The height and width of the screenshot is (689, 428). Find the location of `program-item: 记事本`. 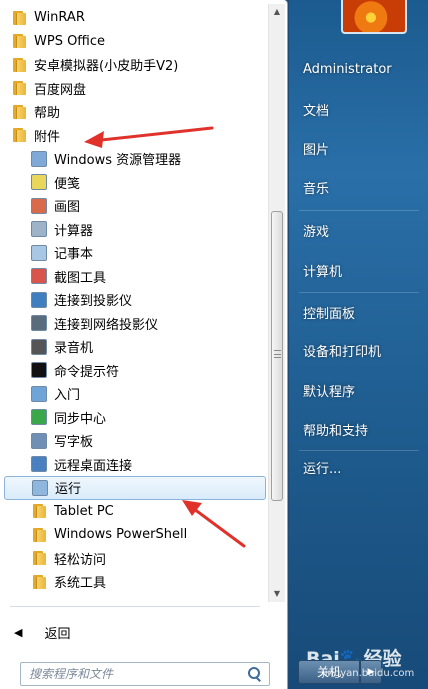

program-item: 记事本 is located at coordinates (134, 253).